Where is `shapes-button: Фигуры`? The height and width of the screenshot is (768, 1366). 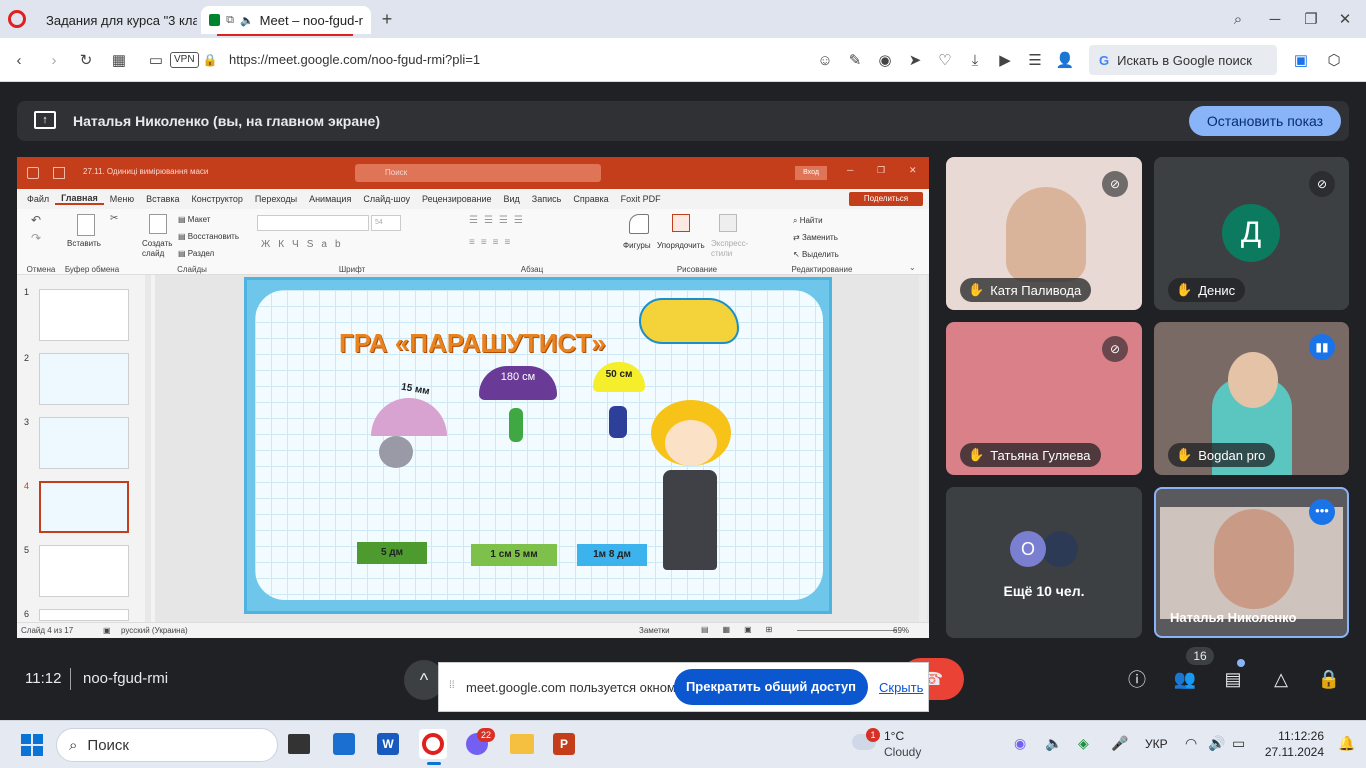 shapes-button: Фигуры is located at coordinates (637, 245).